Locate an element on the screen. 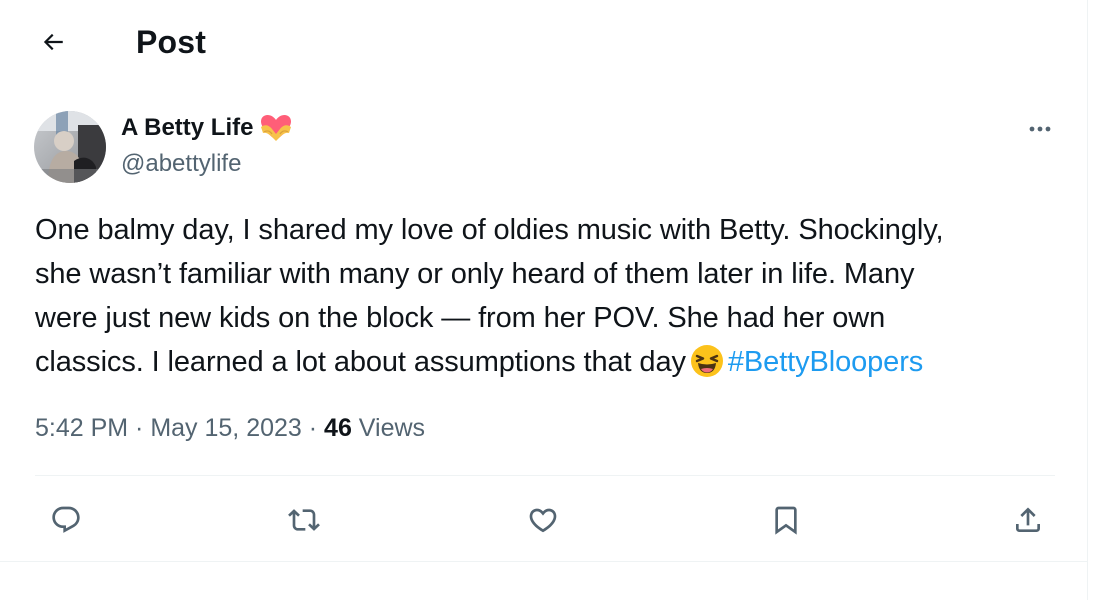 The height and width of the screenshot is (600, 1100). arrow-left-icon is located at coordinates (53, 42).